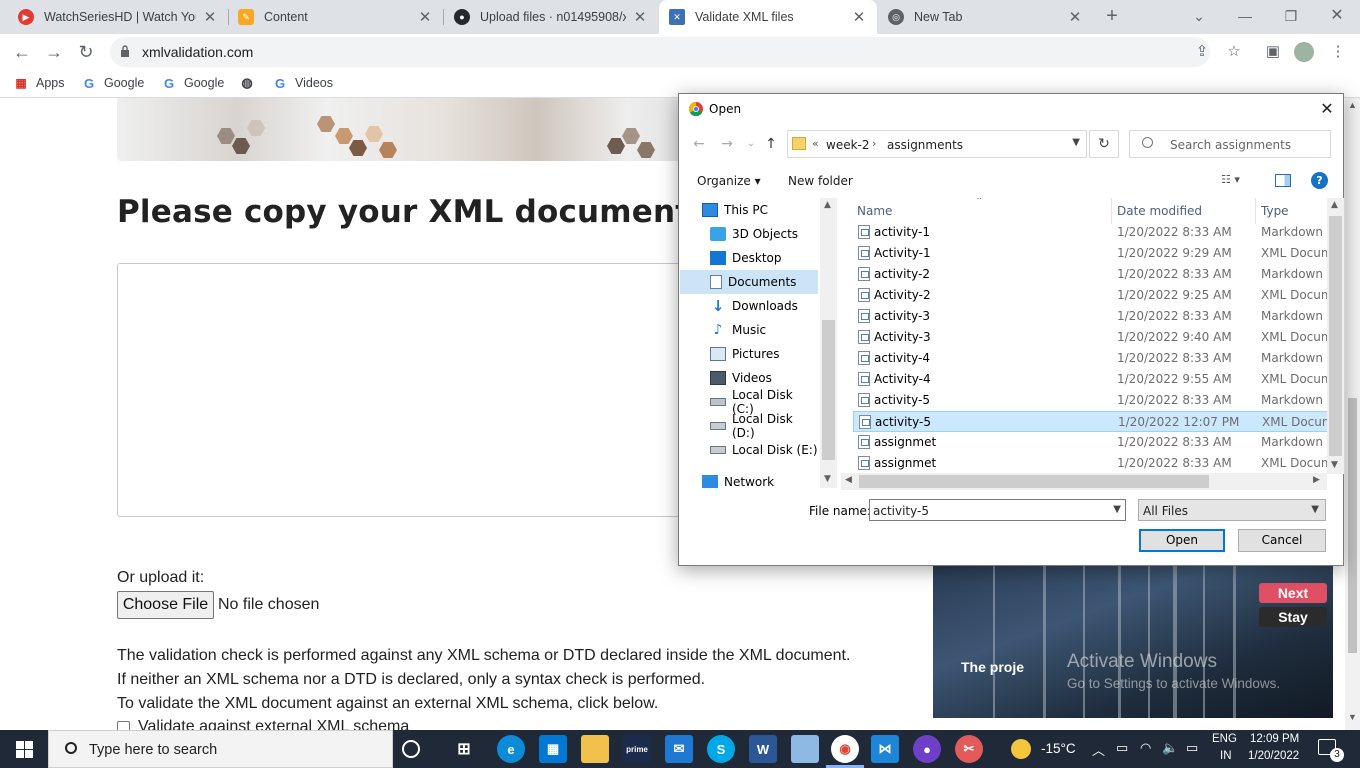  I want to click on clock-time: 12:09 PM, so click(1274, 739).